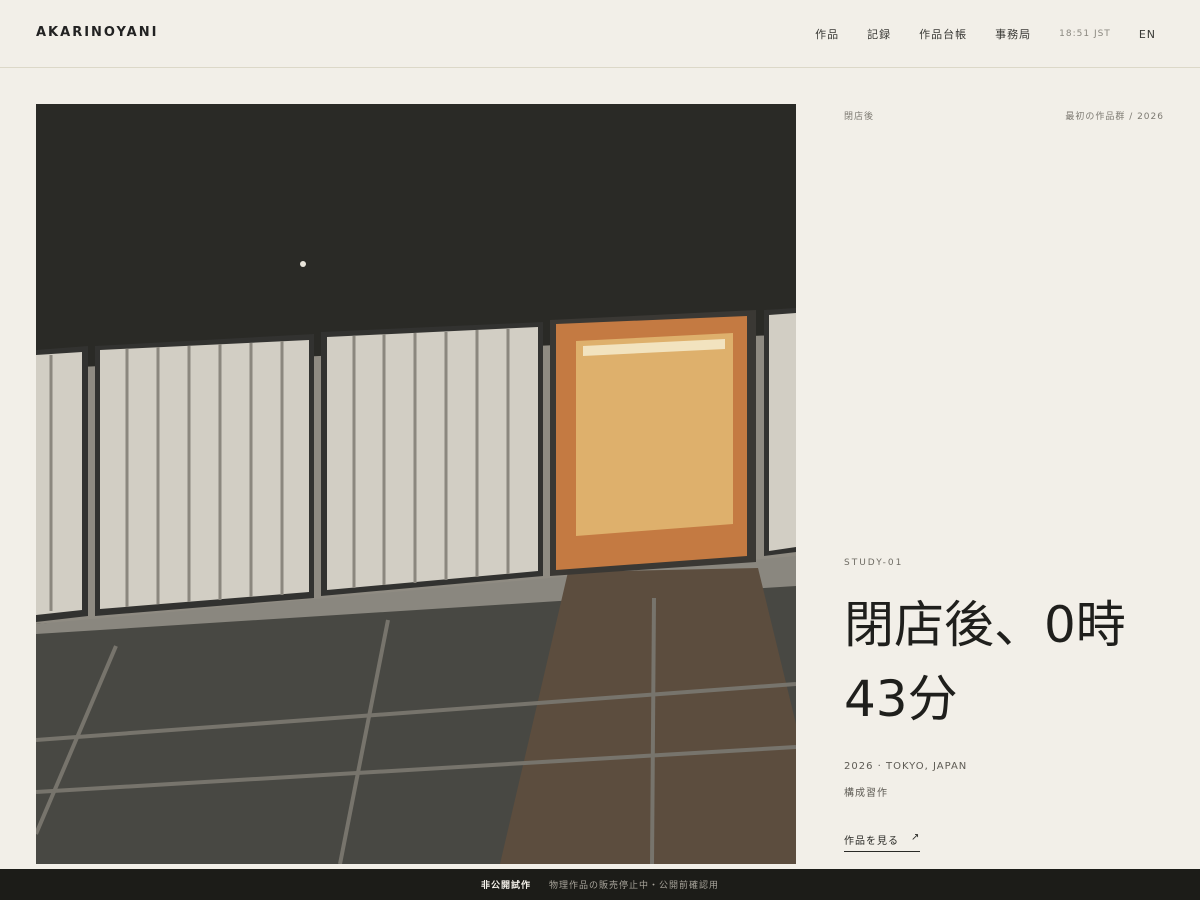  What do you see at coordinates (1147, 34) in the screenshot?
I see `language-toggle: EN` at bounding box center [1147, 34].